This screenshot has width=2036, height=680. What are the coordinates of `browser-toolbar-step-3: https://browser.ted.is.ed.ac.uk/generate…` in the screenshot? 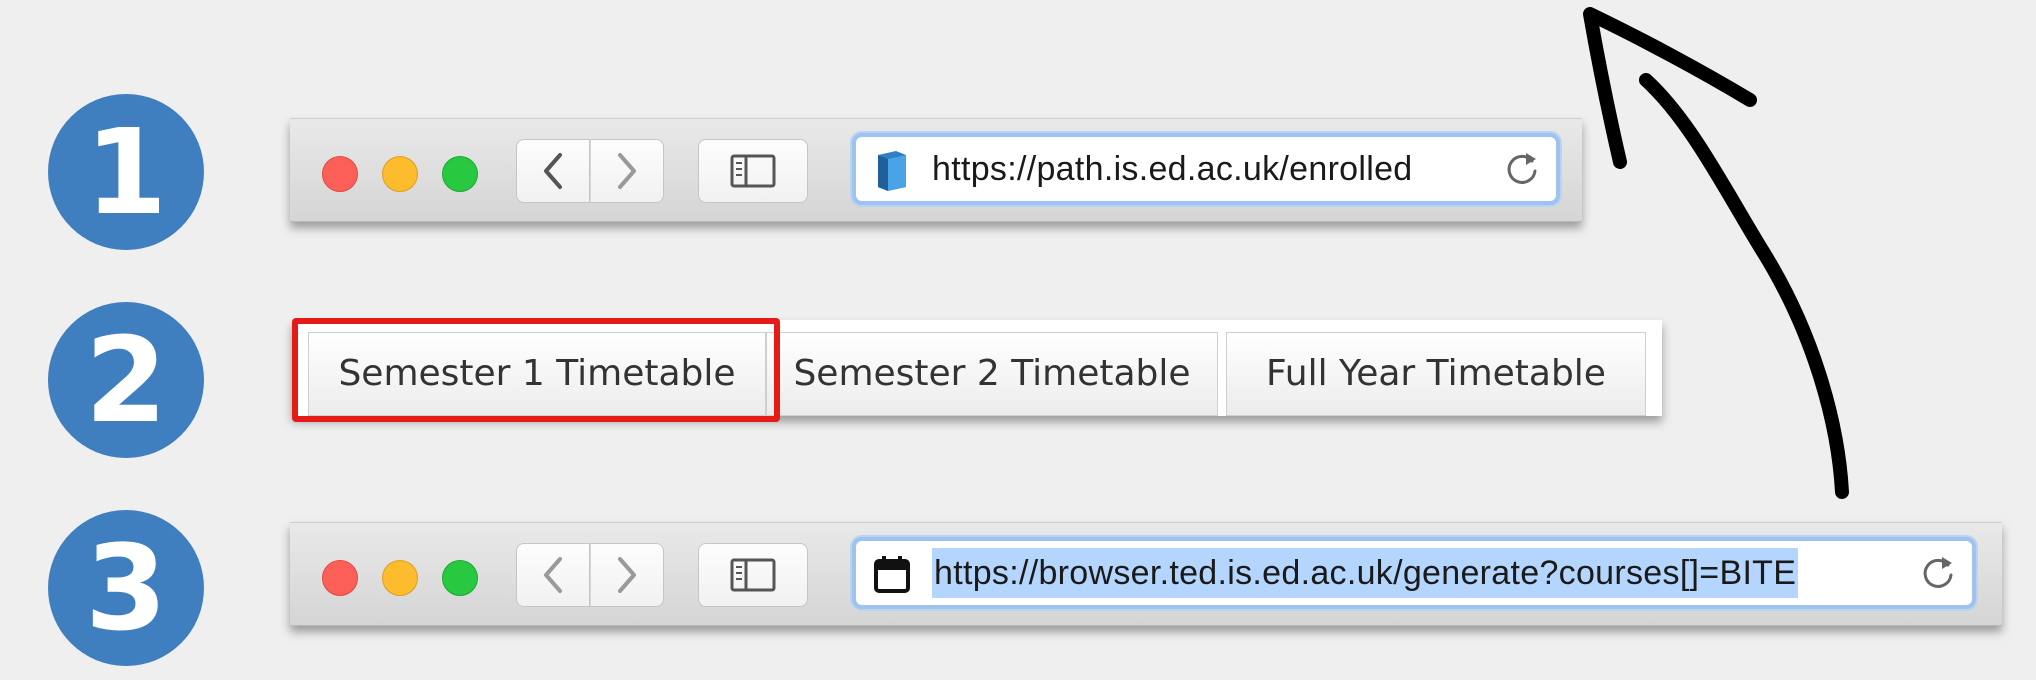 It's located at (1146, 574).